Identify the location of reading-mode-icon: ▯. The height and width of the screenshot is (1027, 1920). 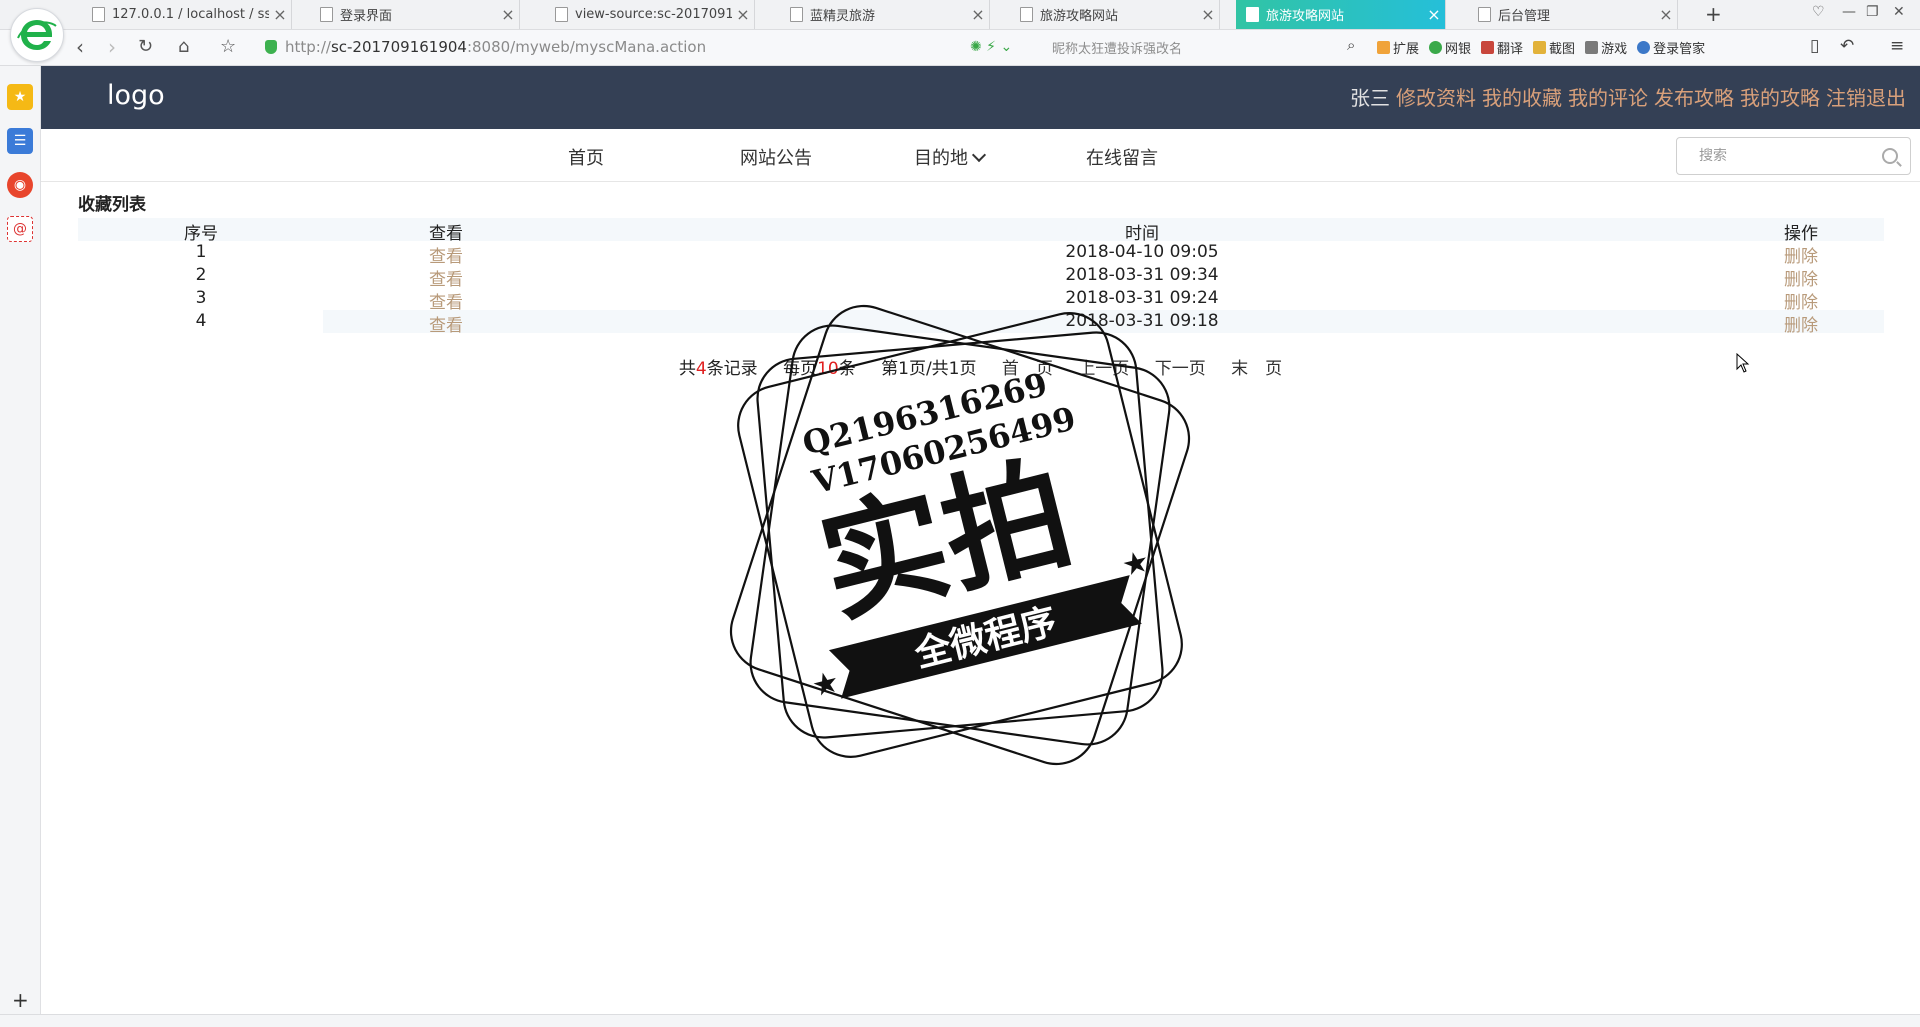
(1814, 46).